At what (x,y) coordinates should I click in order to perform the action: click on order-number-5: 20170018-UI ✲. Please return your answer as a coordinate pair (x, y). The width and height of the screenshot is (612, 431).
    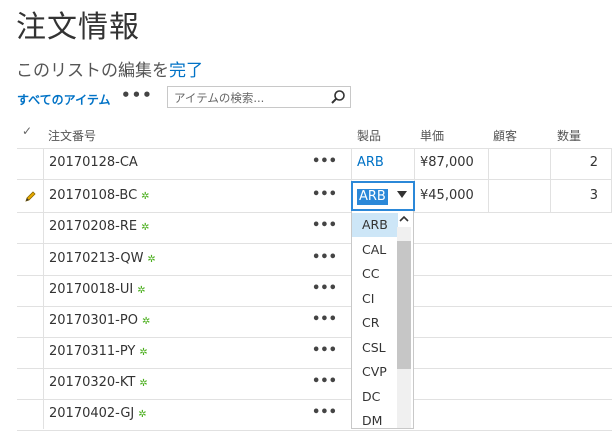
    Looking at the image, I should click on (97, 289).